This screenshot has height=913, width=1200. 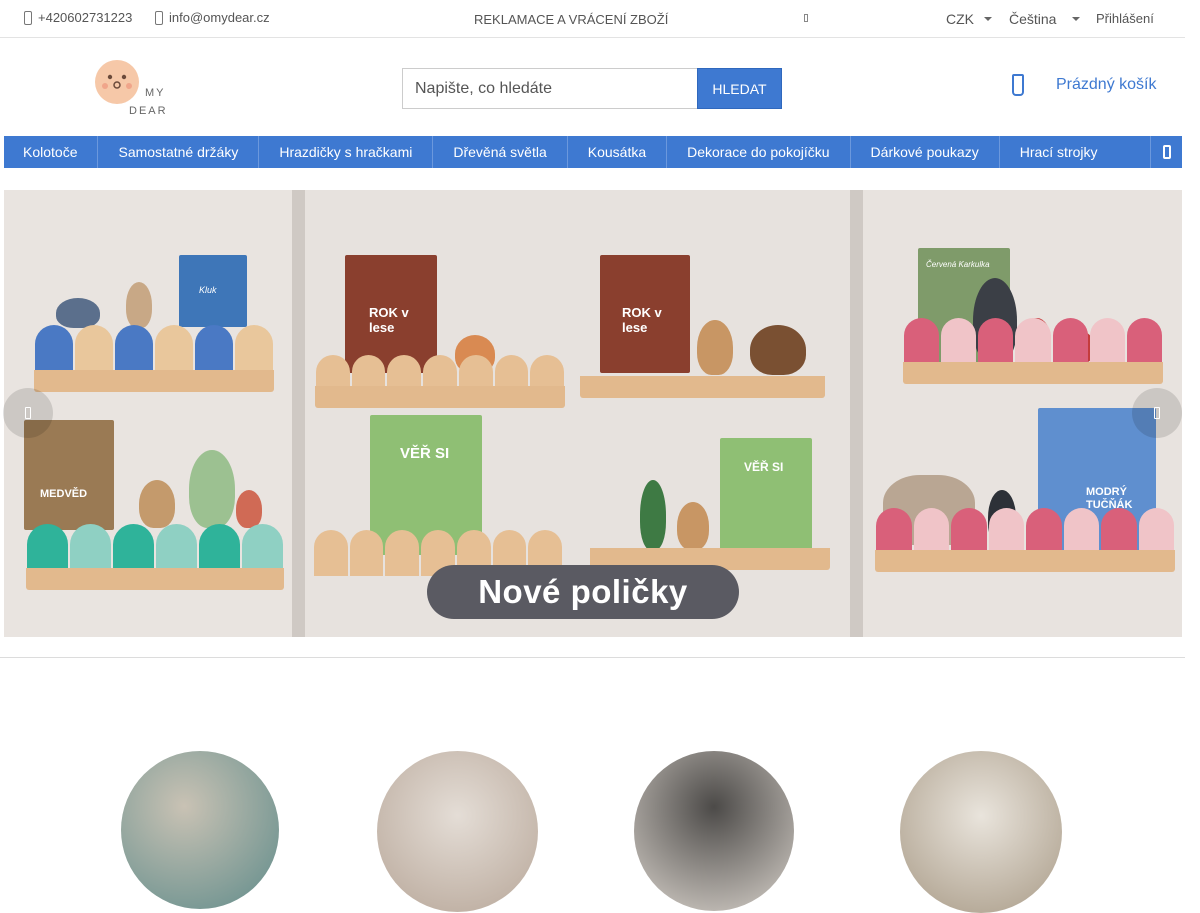 I want to click on book-title: Kluk, so click(x=208, y=290).